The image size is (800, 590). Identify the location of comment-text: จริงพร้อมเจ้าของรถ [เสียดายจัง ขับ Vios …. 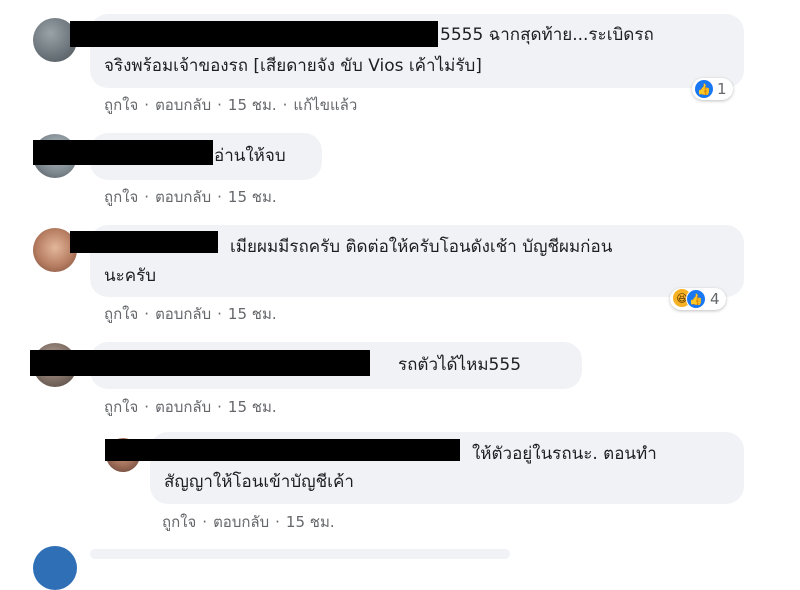
(293, 66).